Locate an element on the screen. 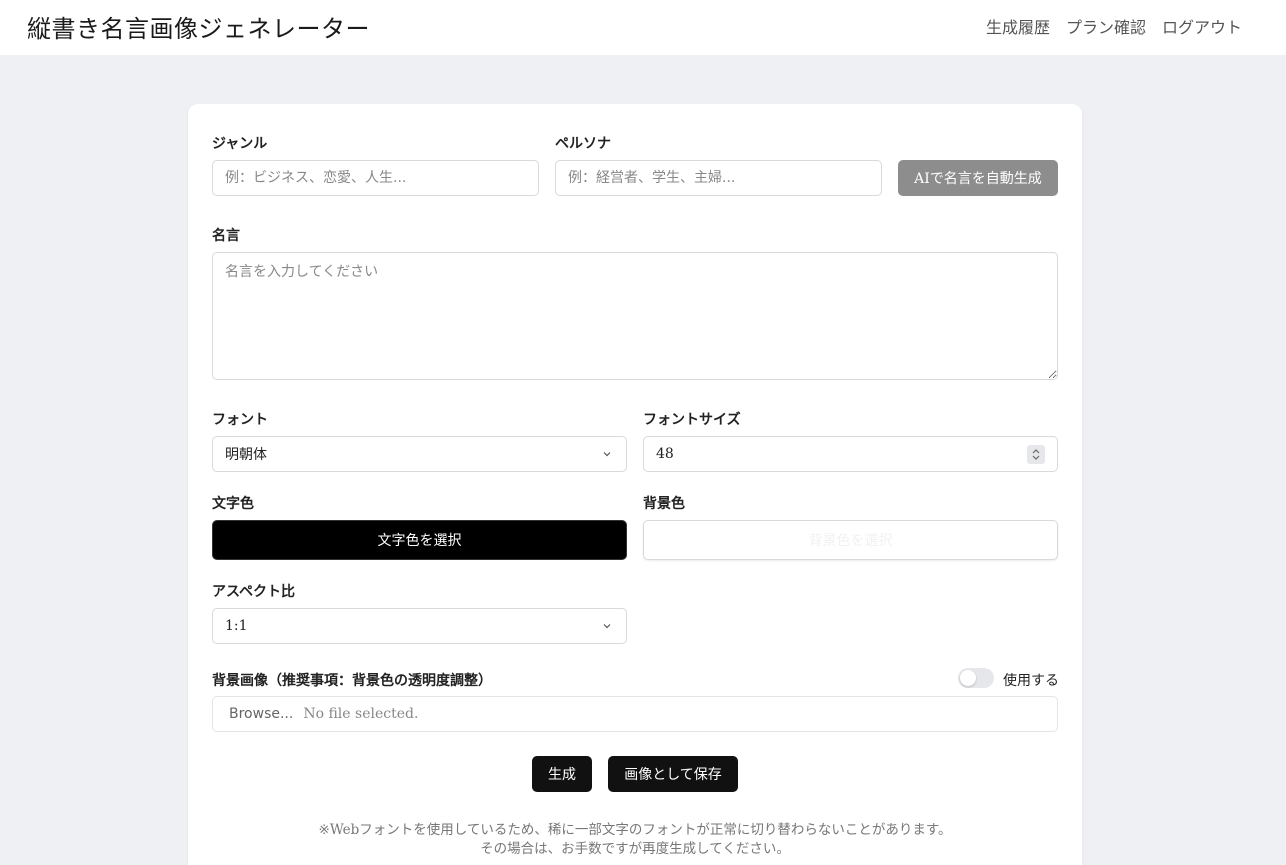  file-status: No file selected. is located at coordinates (361, 714).